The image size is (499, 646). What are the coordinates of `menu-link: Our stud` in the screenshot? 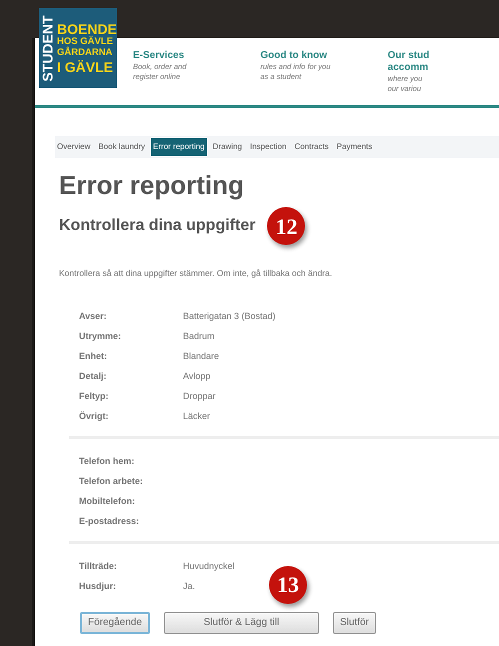 It's located at (443, 56).